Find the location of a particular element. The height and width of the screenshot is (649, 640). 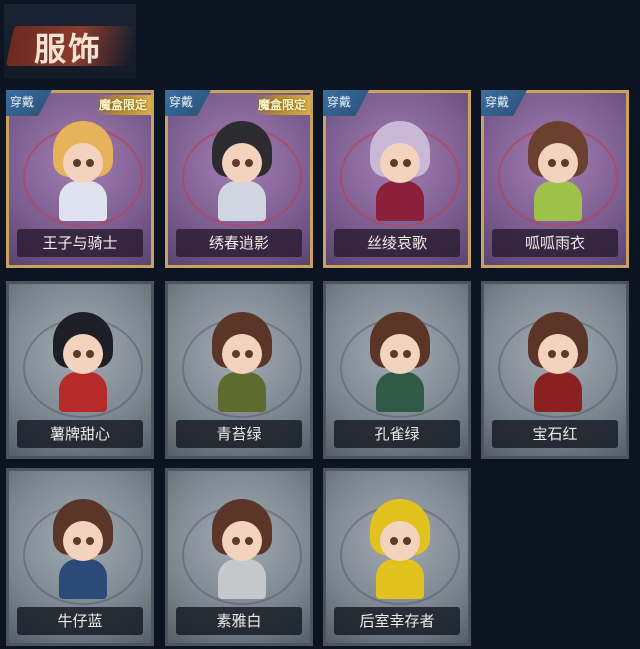

costume-name: 绣春逍影 is located at coordinates (239, 243).